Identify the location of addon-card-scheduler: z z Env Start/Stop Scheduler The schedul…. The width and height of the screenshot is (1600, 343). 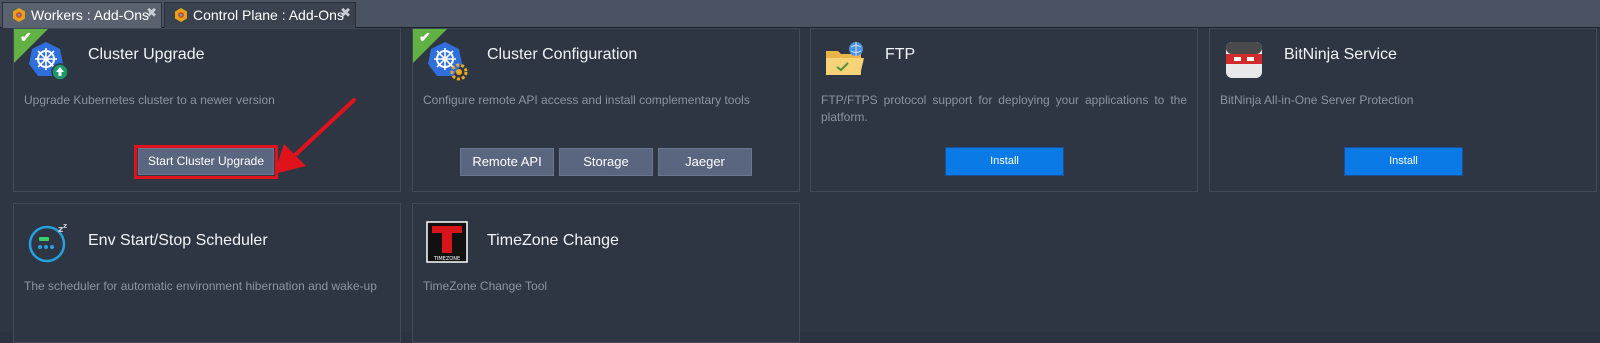
(207, 273).